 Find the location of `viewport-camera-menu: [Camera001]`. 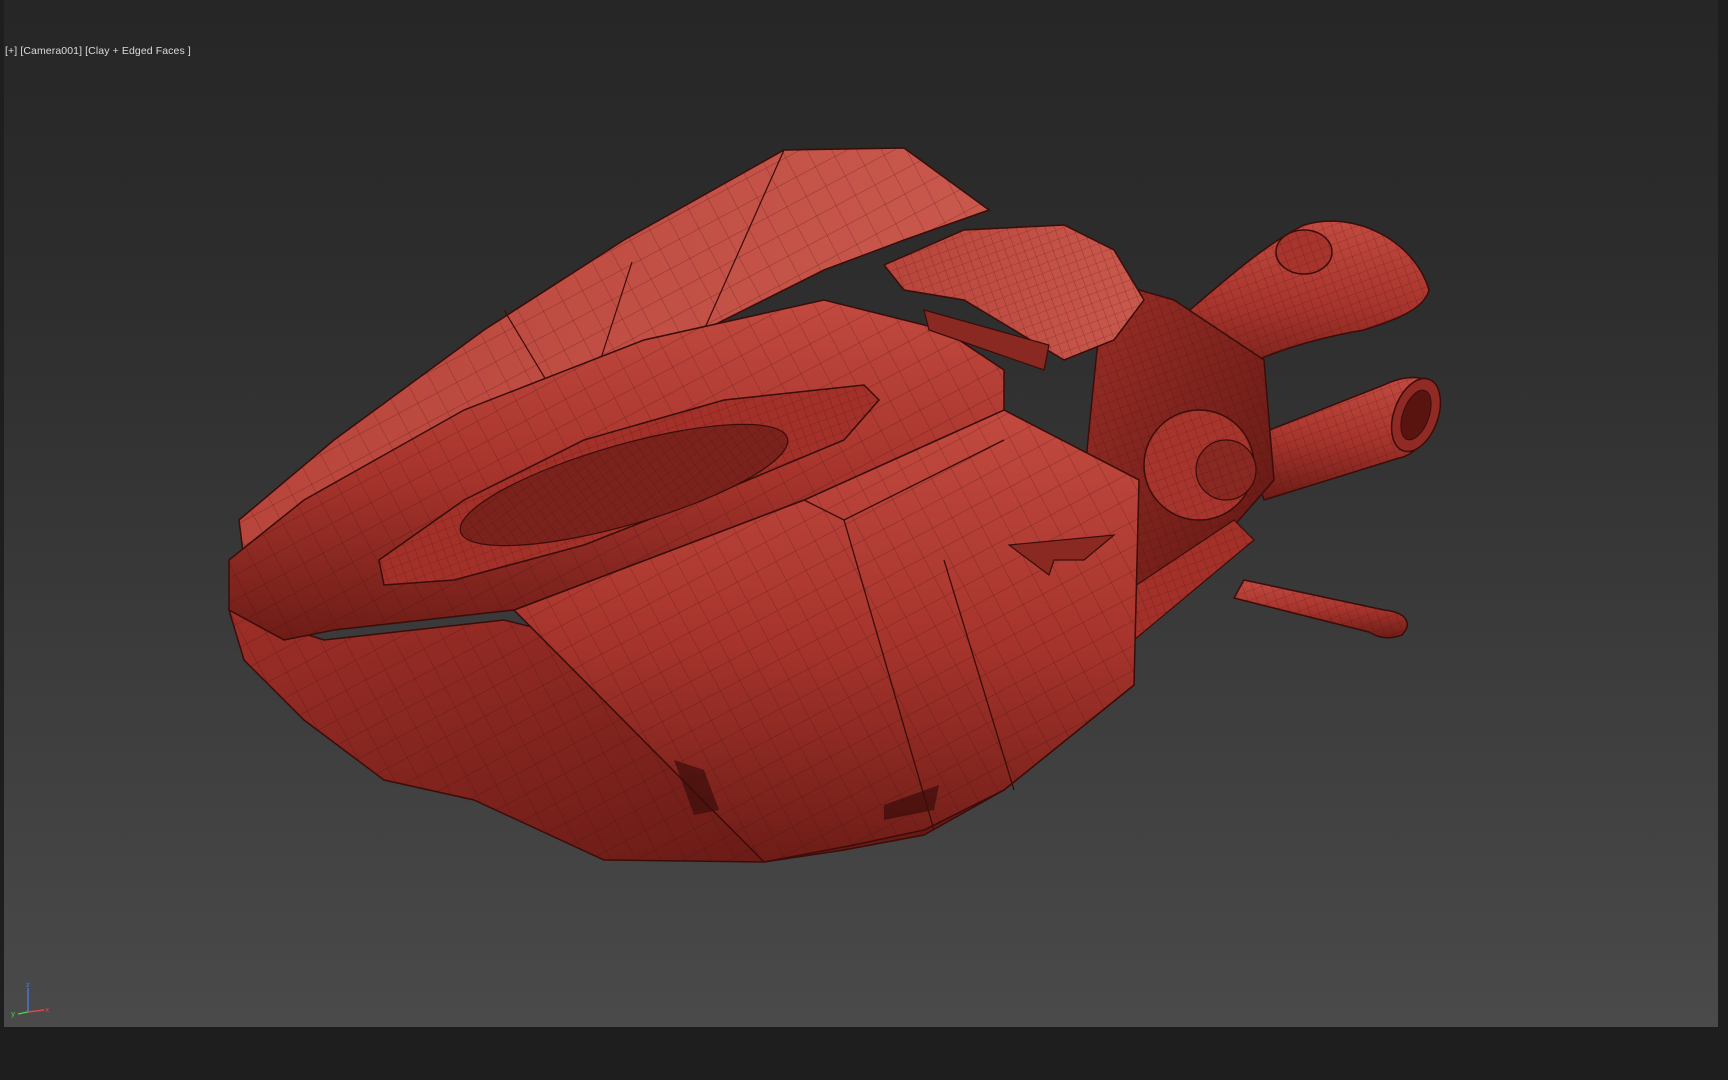

viewport-camera-menu: [Camera001] is located at coordinates (51, 51).